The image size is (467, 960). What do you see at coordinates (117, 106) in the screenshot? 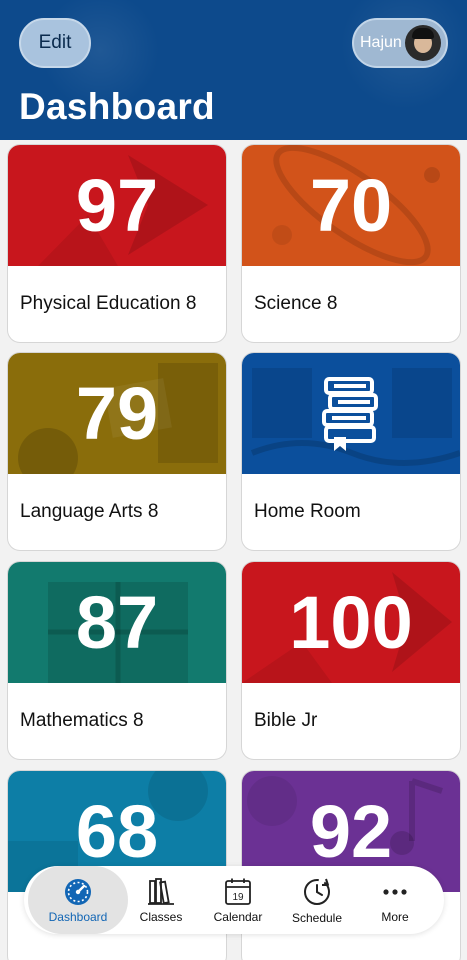
I see `page-title: Dashboard` at bounding box center [117, 106].